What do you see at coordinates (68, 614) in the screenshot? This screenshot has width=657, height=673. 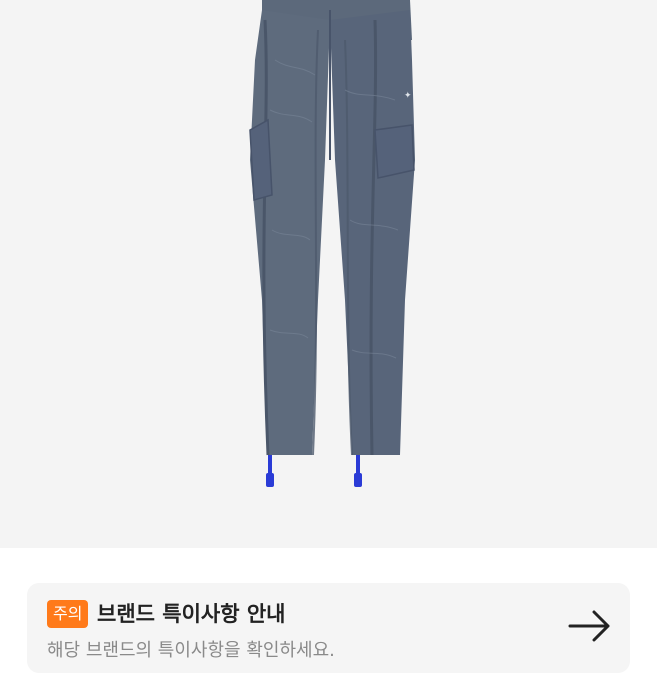 I see `caution-badge: 주의` at bounding box center [68, 614].